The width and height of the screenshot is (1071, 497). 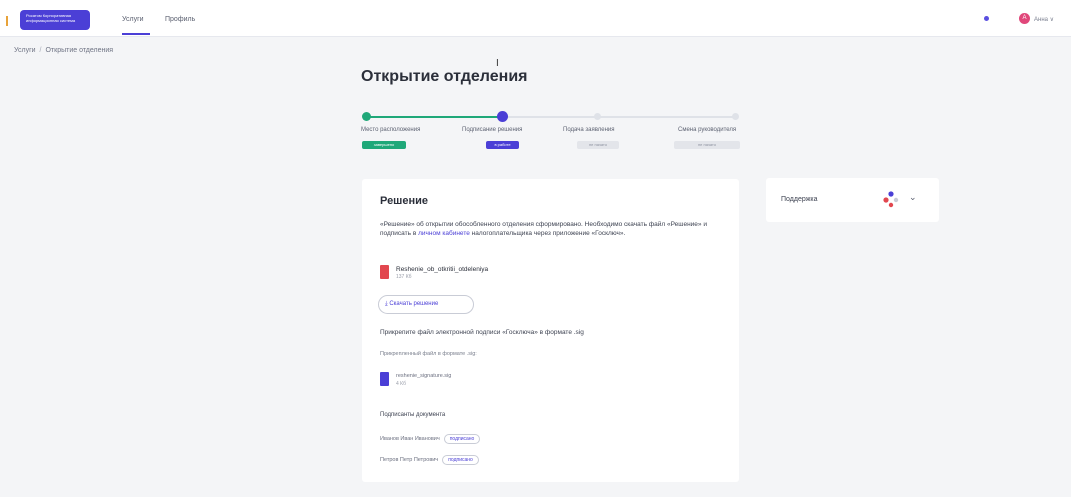 What do you see at coordinates (502, 145) in the screenshot?
I see `status-badge: в работе` at bounding box center [502, 145].